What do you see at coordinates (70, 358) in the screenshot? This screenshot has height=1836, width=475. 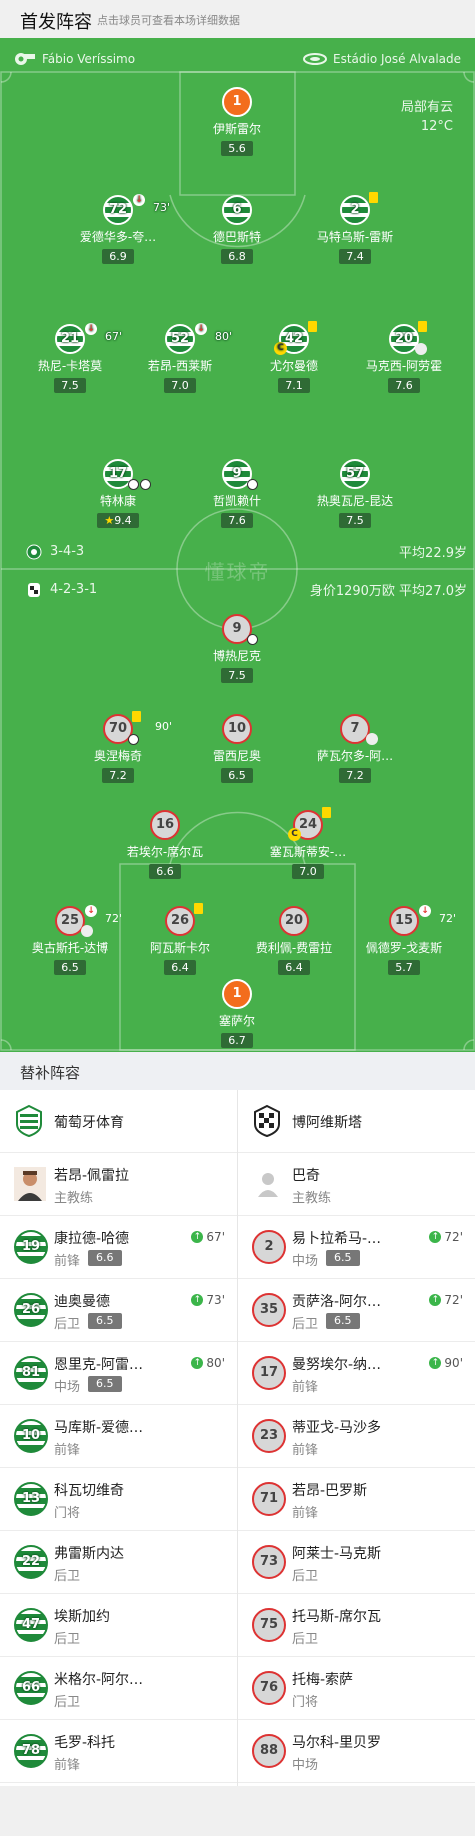 I see `player-home-lm: 21 ↓ 67' 热尼-卡塔莫 7.5` at bounding box center [70, 358].